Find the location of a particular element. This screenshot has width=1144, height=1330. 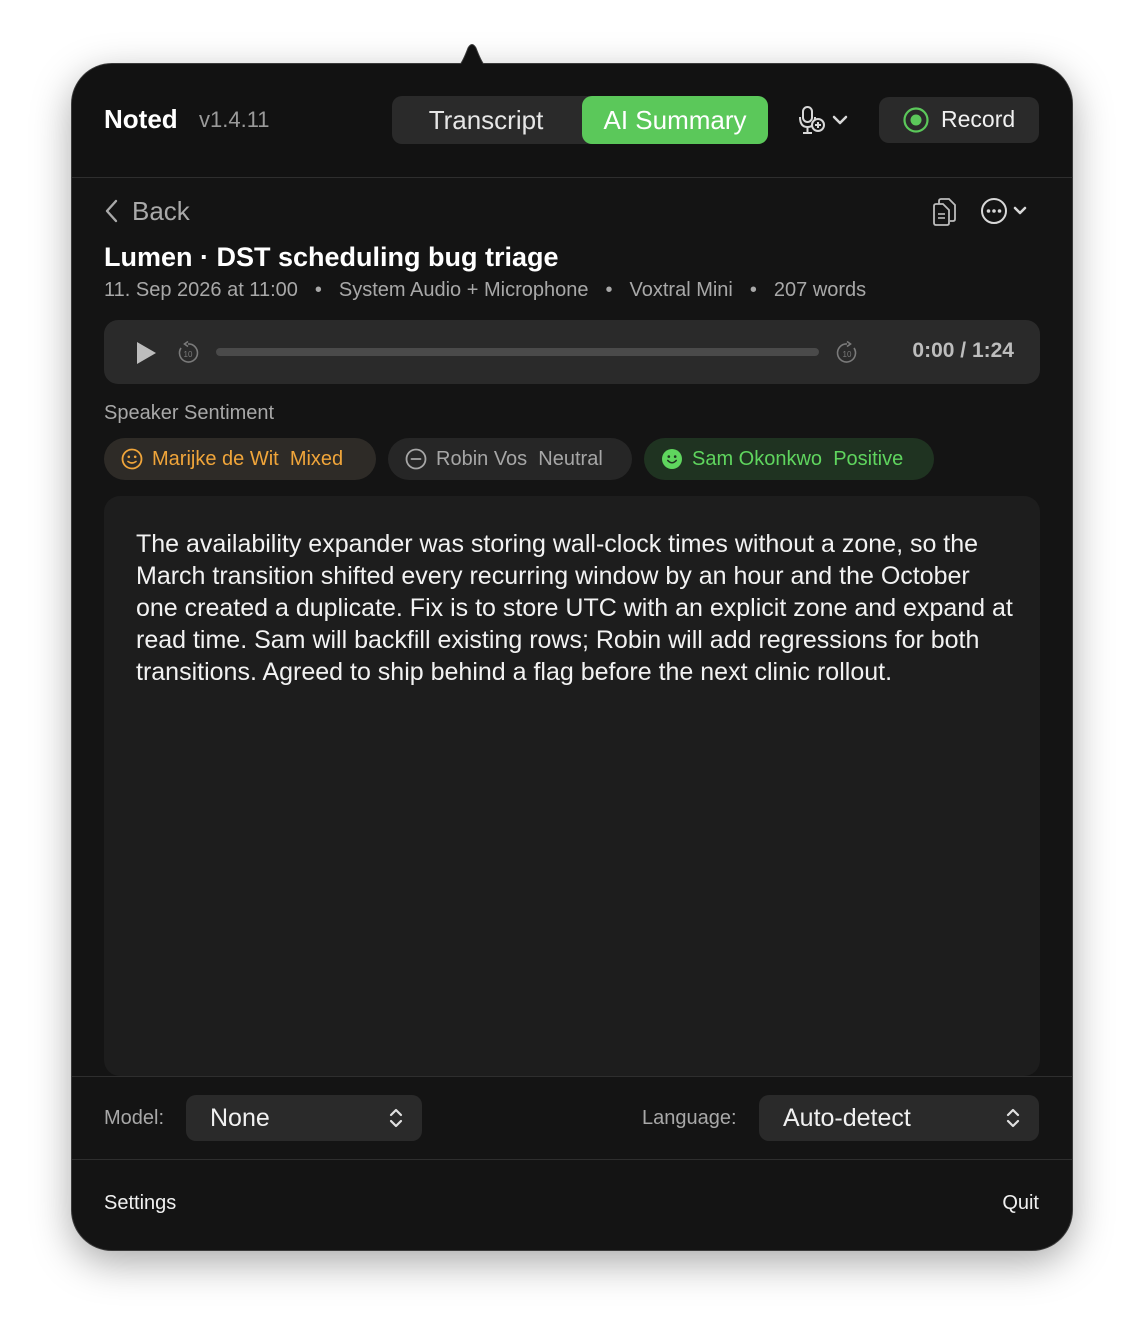

skip-back-10-icon: 10 is located at coordinates (188, 353).